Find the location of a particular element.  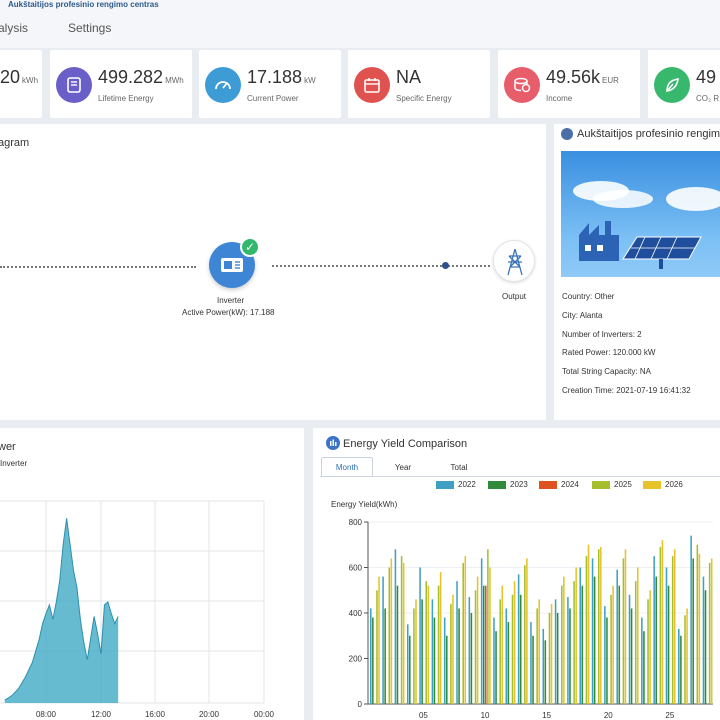

plant-rated-power: Rated Power: 120.000 kW is located at coordinates (609, 352).